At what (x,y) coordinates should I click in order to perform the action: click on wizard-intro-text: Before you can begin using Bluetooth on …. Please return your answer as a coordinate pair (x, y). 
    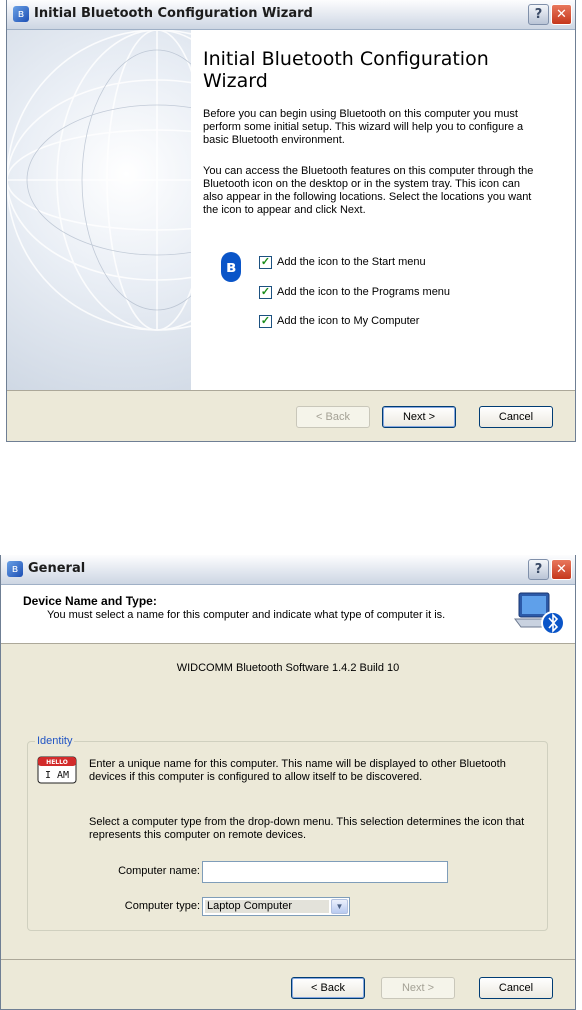
    Looking at the image, I should click on (363, 127).